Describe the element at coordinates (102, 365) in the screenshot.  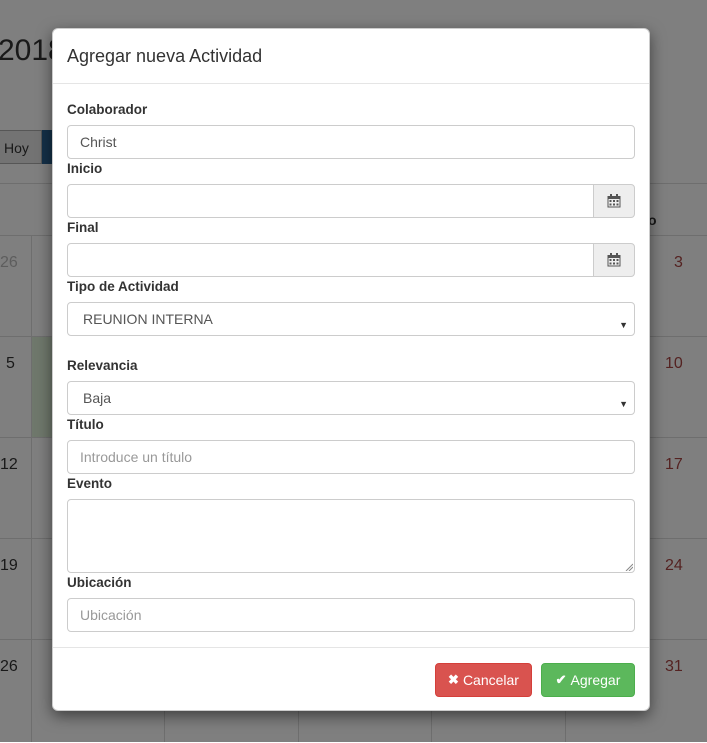
I see `relevancia-label: Relevancia` at that location.